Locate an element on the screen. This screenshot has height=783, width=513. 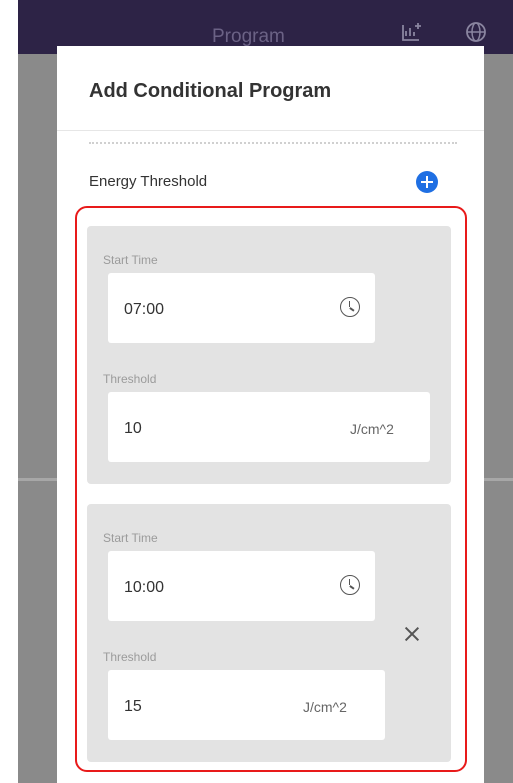
dialog-title: Add Conditional Program is located at coordinates (210, 91).